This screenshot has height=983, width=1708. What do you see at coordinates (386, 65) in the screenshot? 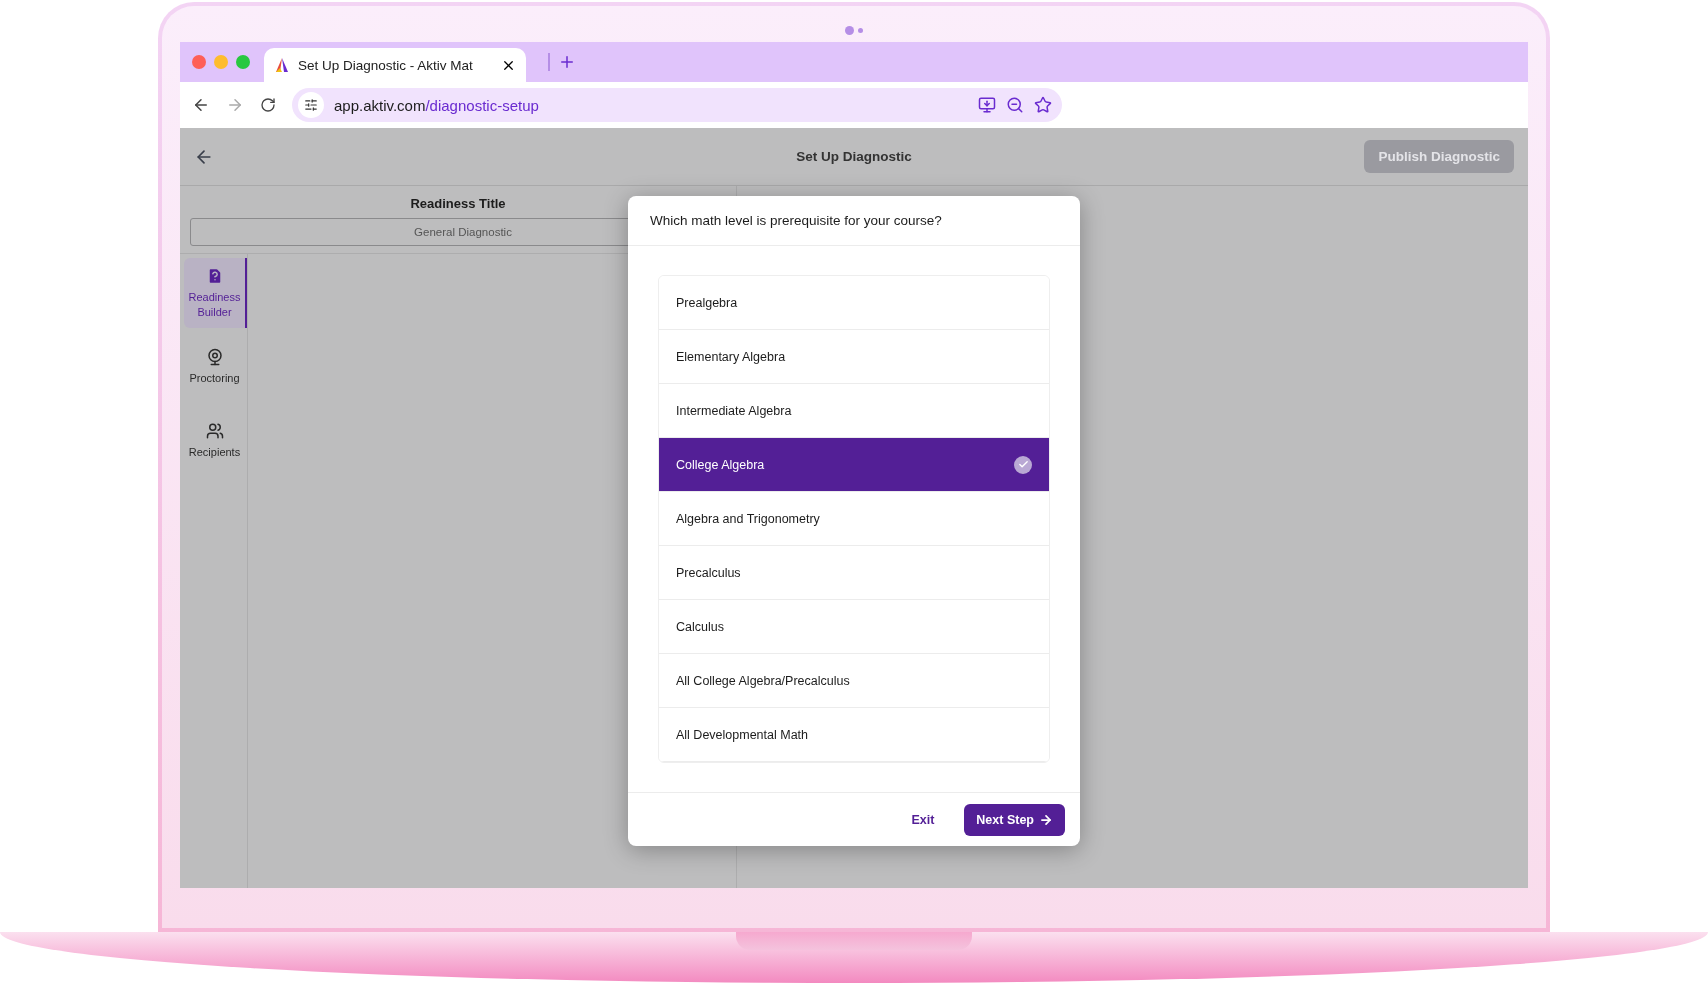
I see `tab-title: Set Up Diagnostic - Aktiv Mat` at bounding box center [386, 65].